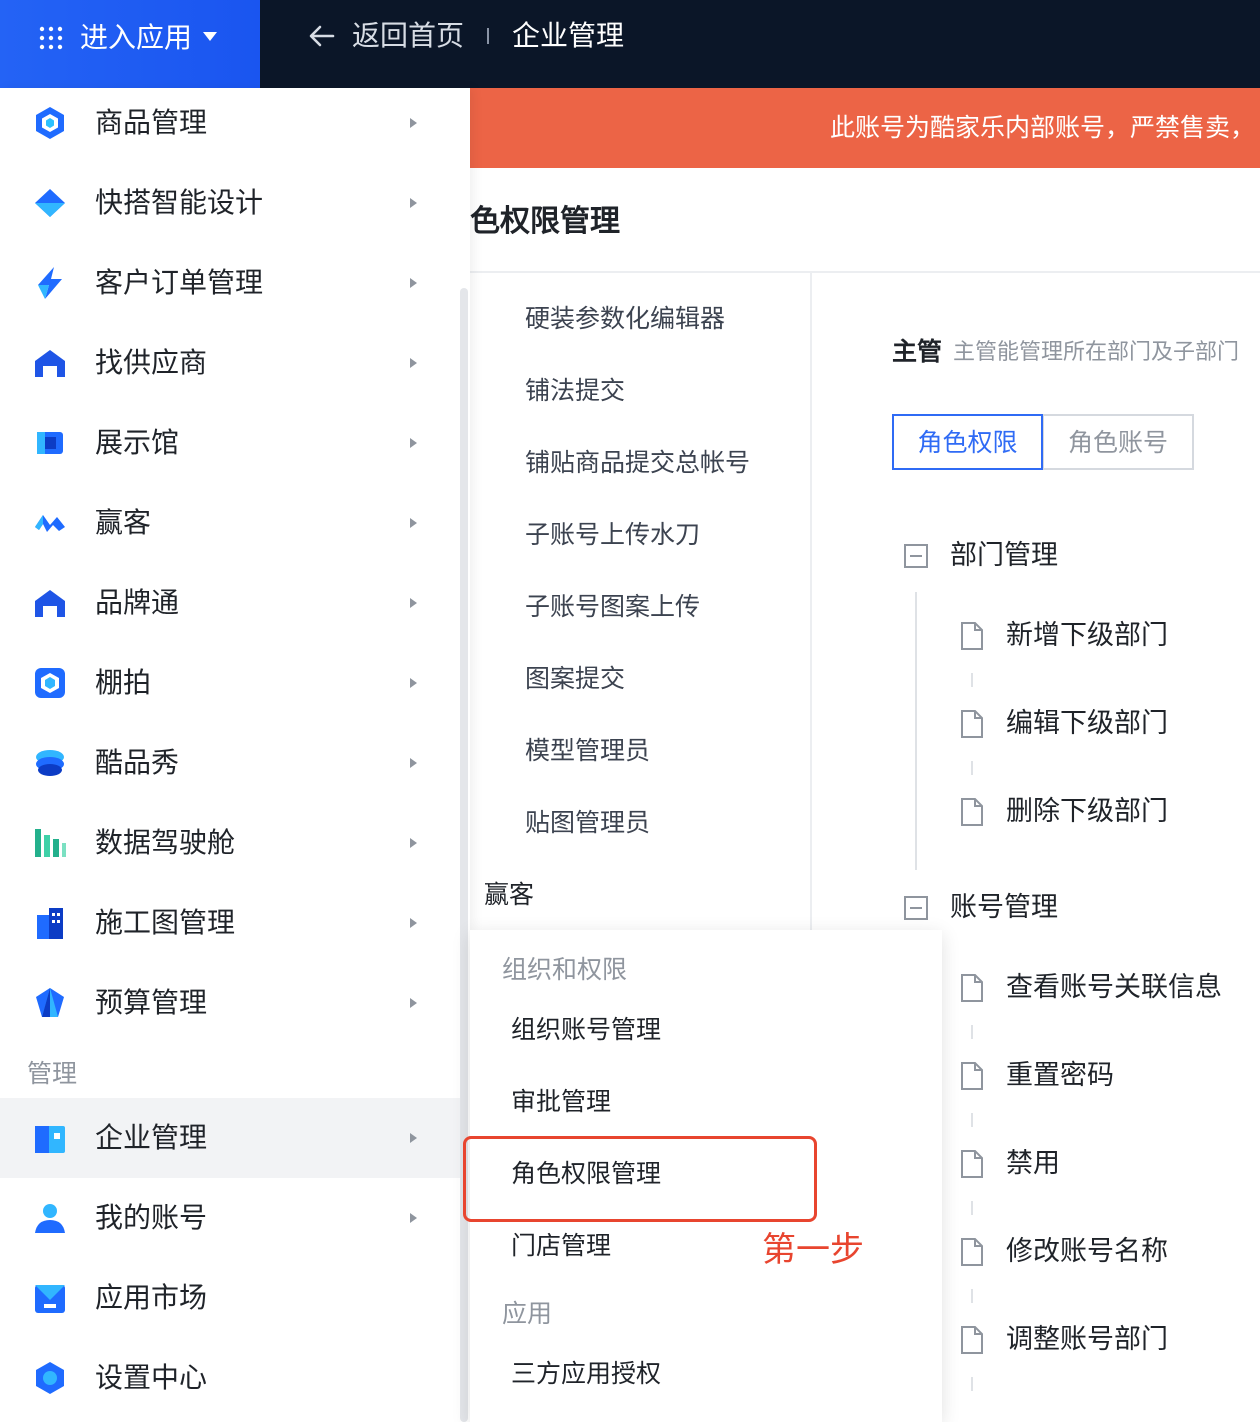 This screenshot has height=1422, width=1260. I want to click on role-name: 主管, so click(917, 351).